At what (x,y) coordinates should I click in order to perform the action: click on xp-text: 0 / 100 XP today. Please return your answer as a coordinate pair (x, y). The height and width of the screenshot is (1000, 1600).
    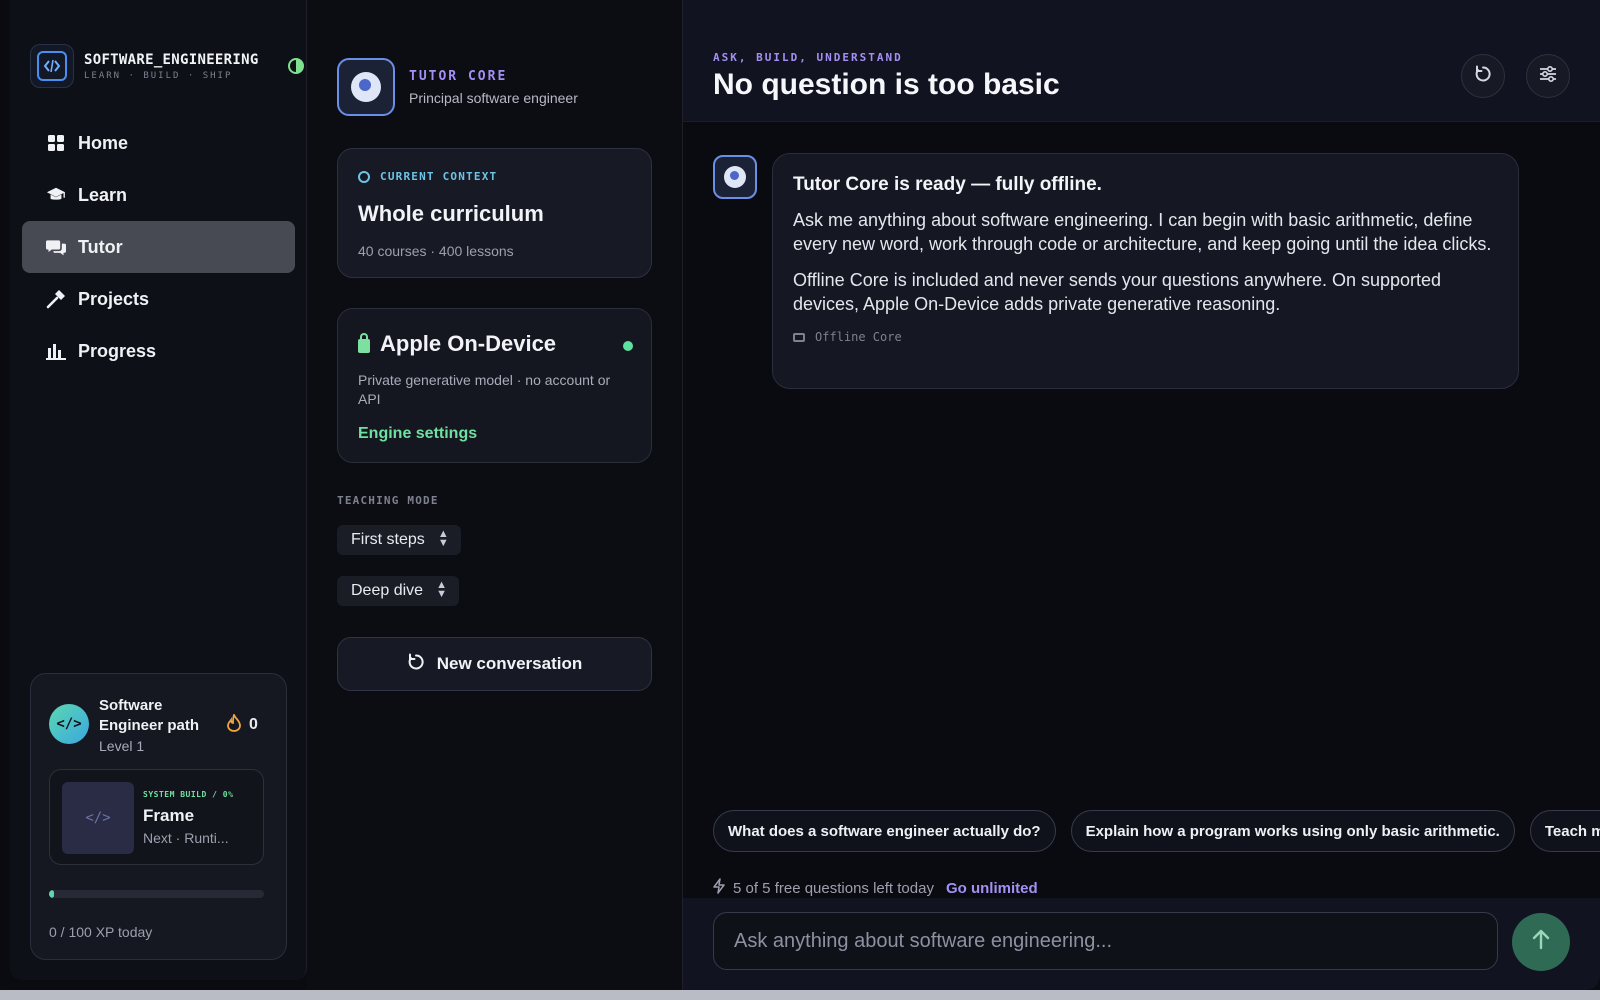
    Looking at the image, I should click on (101, 932).